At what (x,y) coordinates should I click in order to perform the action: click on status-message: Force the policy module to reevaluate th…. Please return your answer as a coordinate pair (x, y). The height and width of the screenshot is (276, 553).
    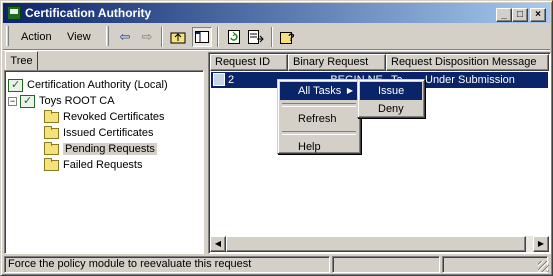
    Looking at the image, I should click on (167, 264).